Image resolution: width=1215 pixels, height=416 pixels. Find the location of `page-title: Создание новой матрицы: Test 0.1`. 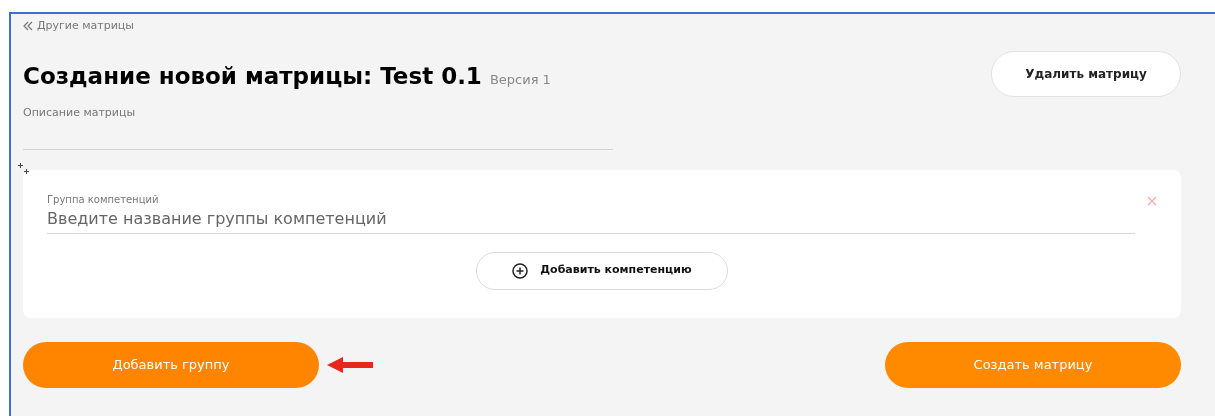

page-title: Создание новой матрицы: Test 0.1 is located at coordinates (252, 76).